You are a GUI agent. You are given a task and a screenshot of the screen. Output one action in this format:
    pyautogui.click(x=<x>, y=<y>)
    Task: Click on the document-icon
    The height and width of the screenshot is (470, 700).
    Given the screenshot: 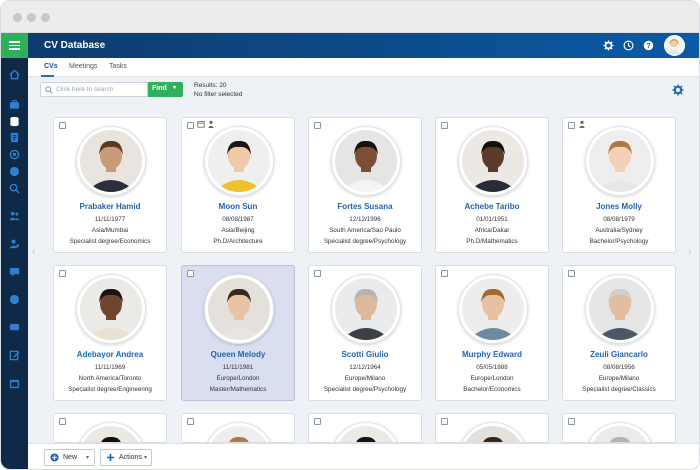 What is the action you would take?
    pyautogui.click(x=14, y=137)
    